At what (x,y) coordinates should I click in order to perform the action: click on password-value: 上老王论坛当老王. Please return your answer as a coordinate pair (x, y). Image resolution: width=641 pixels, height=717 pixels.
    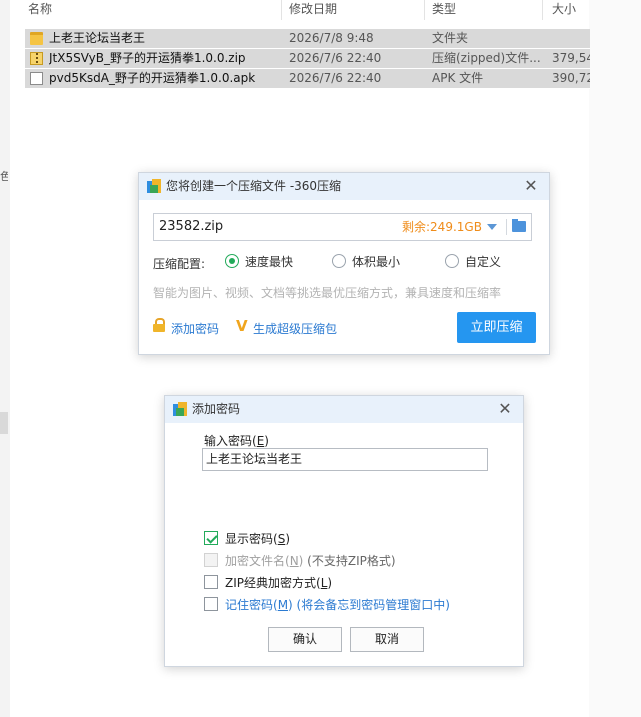
    Looking at the image, I should click on (254, 459).